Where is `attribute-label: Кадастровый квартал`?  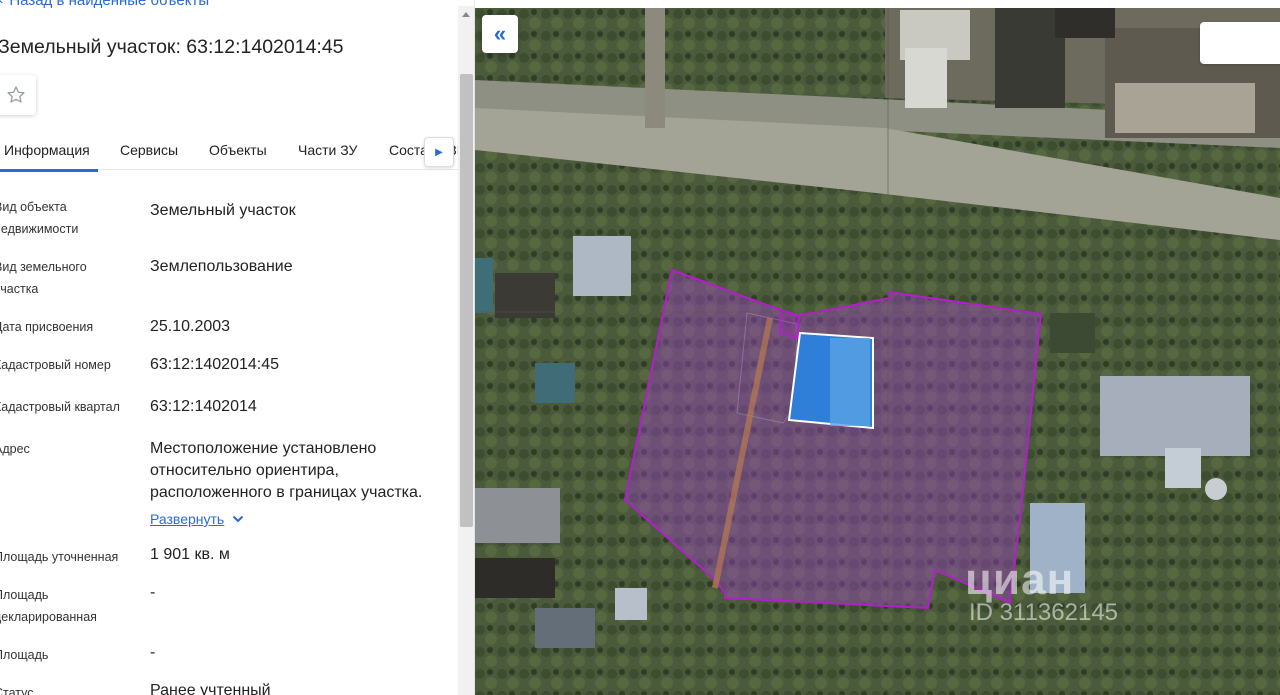
attribute-label: Кадастровый квартал is located at coordinates (60, 407).